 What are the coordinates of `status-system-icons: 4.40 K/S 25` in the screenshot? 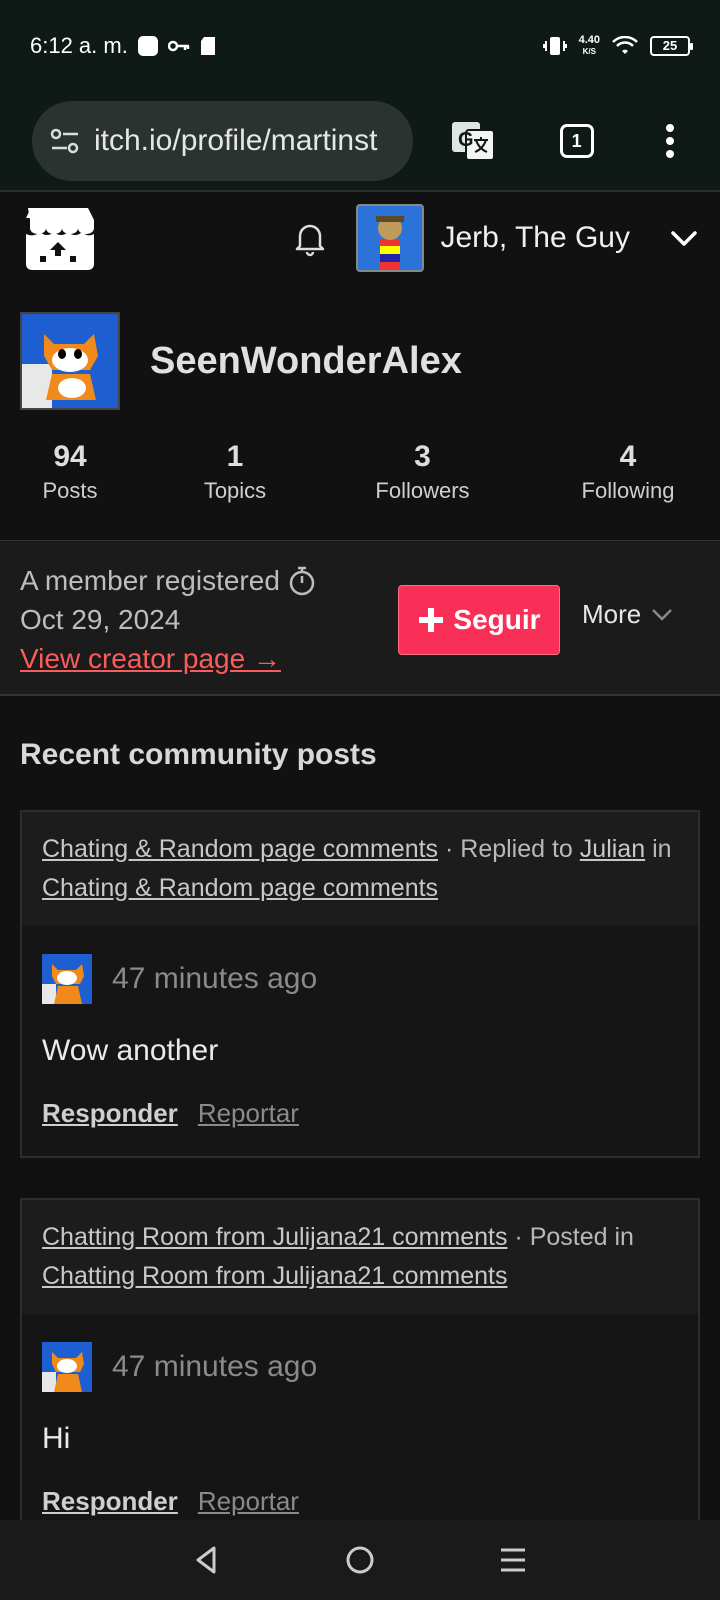 It's located at (617, 45).